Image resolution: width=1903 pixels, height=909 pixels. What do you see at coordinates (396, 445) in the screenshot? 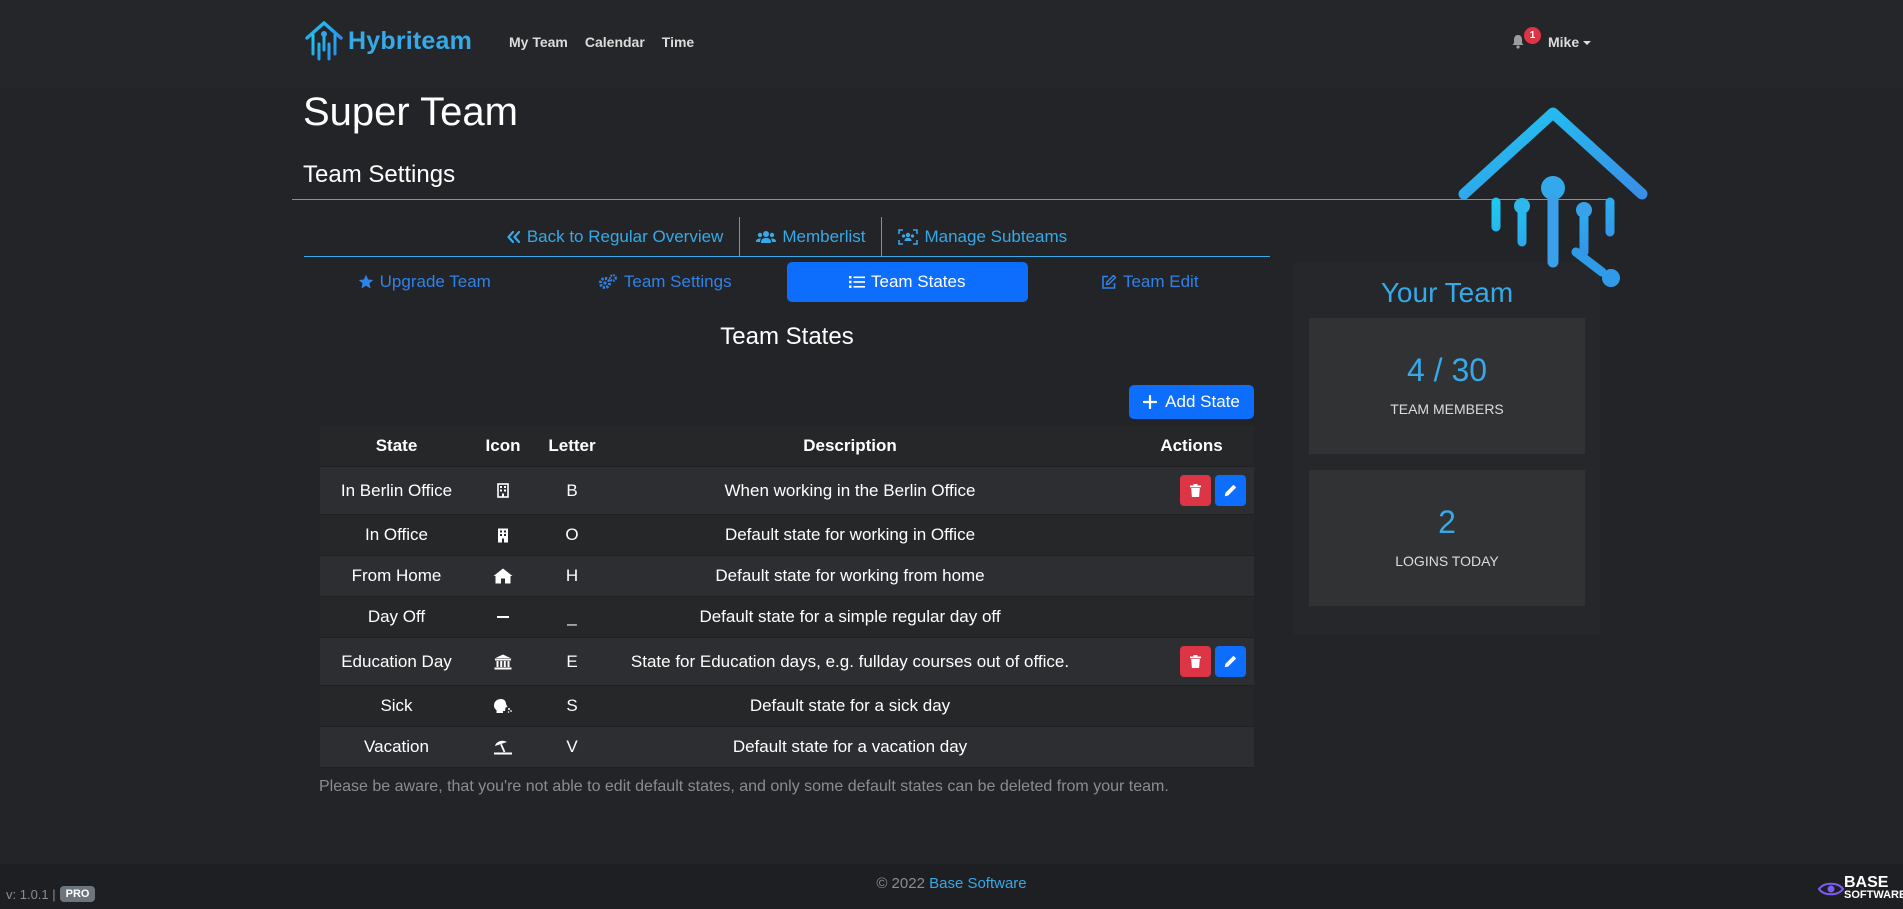
I see `header-state: State` at bounding box center [396, 445].